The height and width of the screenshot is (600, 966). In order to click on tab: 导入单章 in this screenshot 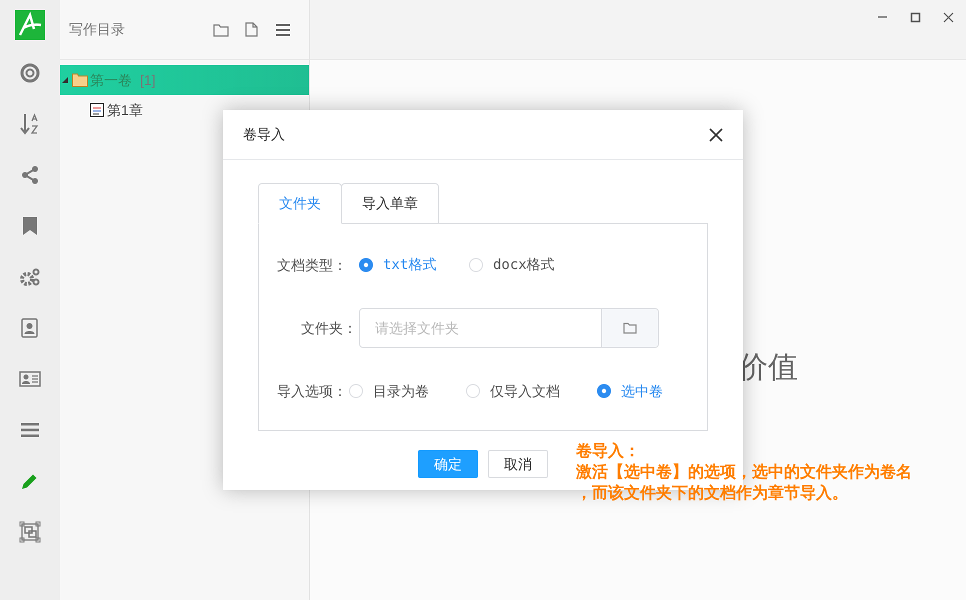, I will do `click(390, 203)`.